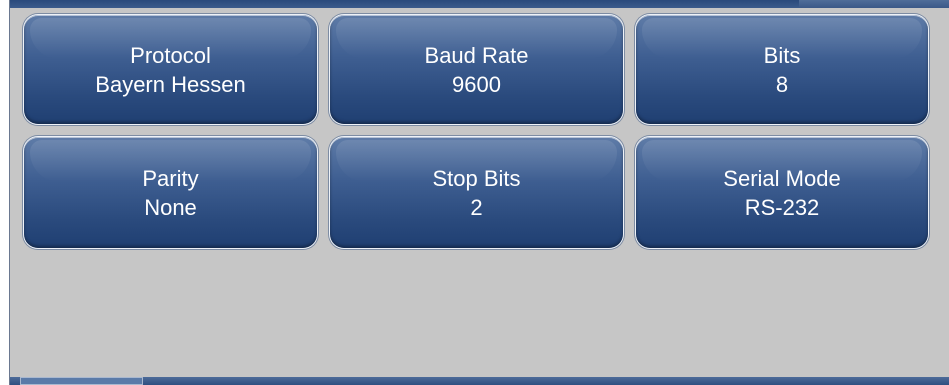 This screenshot has height=385, width=949. What do you see at coordinates (476, 178) in the screenshot?
I see `stop-bits-label: Stop Bits` at bounding box center [476, 178].